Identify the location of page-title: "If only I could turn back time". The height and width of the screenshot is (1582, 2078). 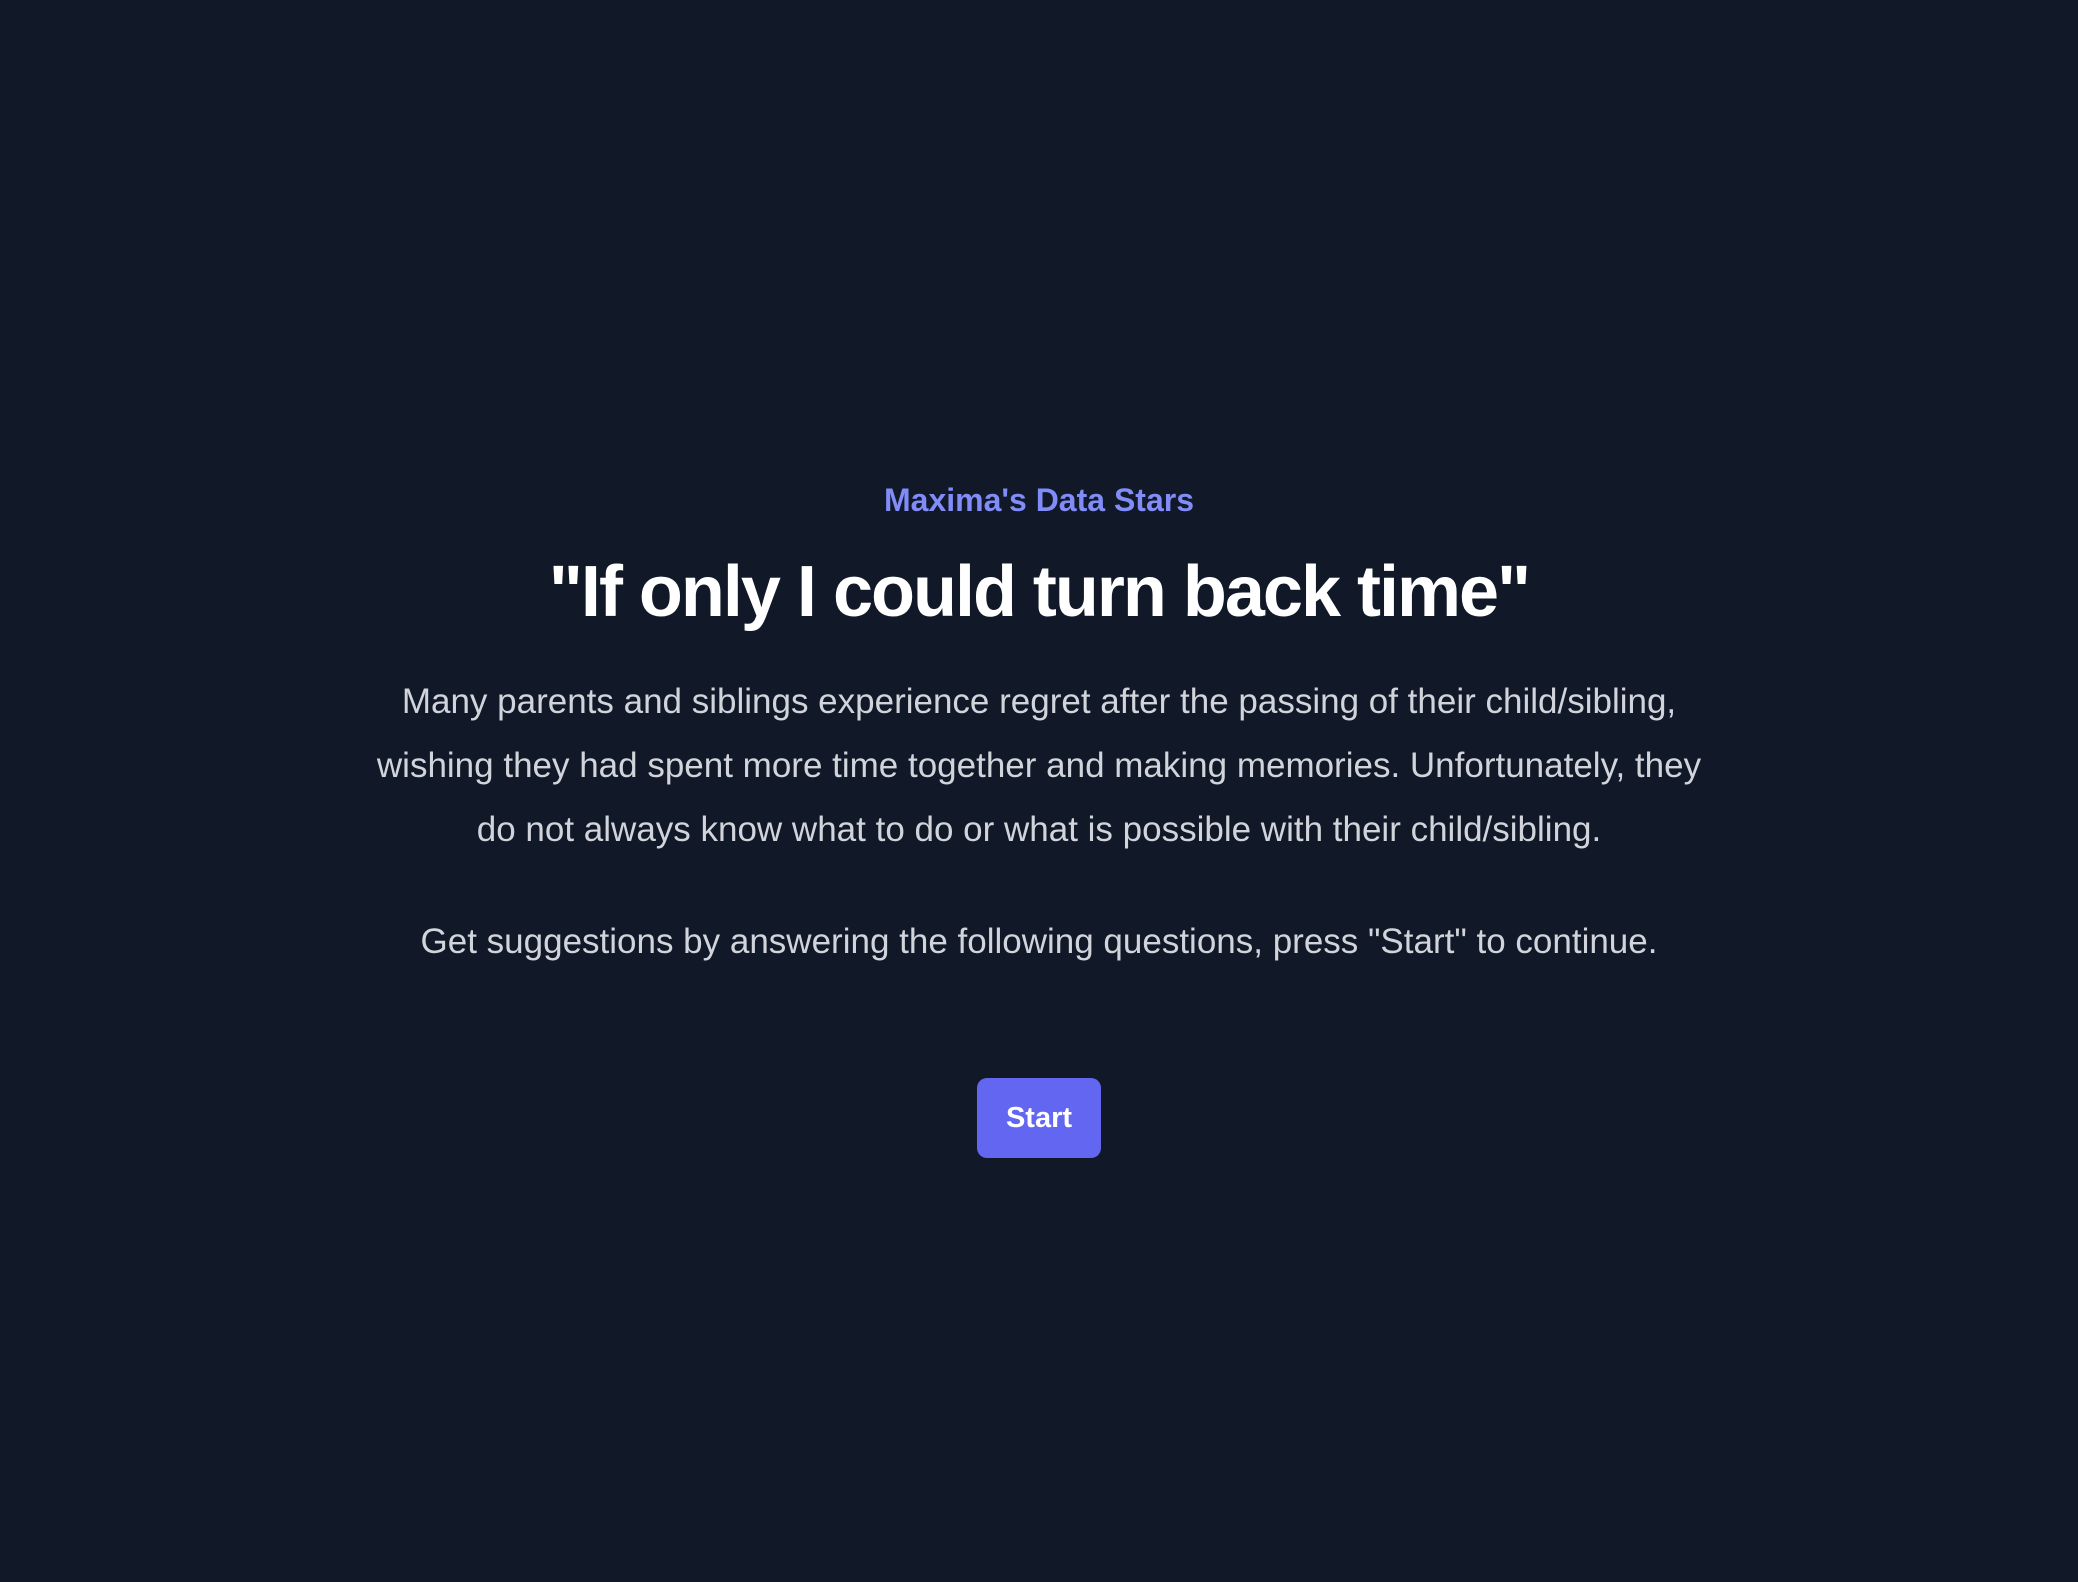
(1039, 592).